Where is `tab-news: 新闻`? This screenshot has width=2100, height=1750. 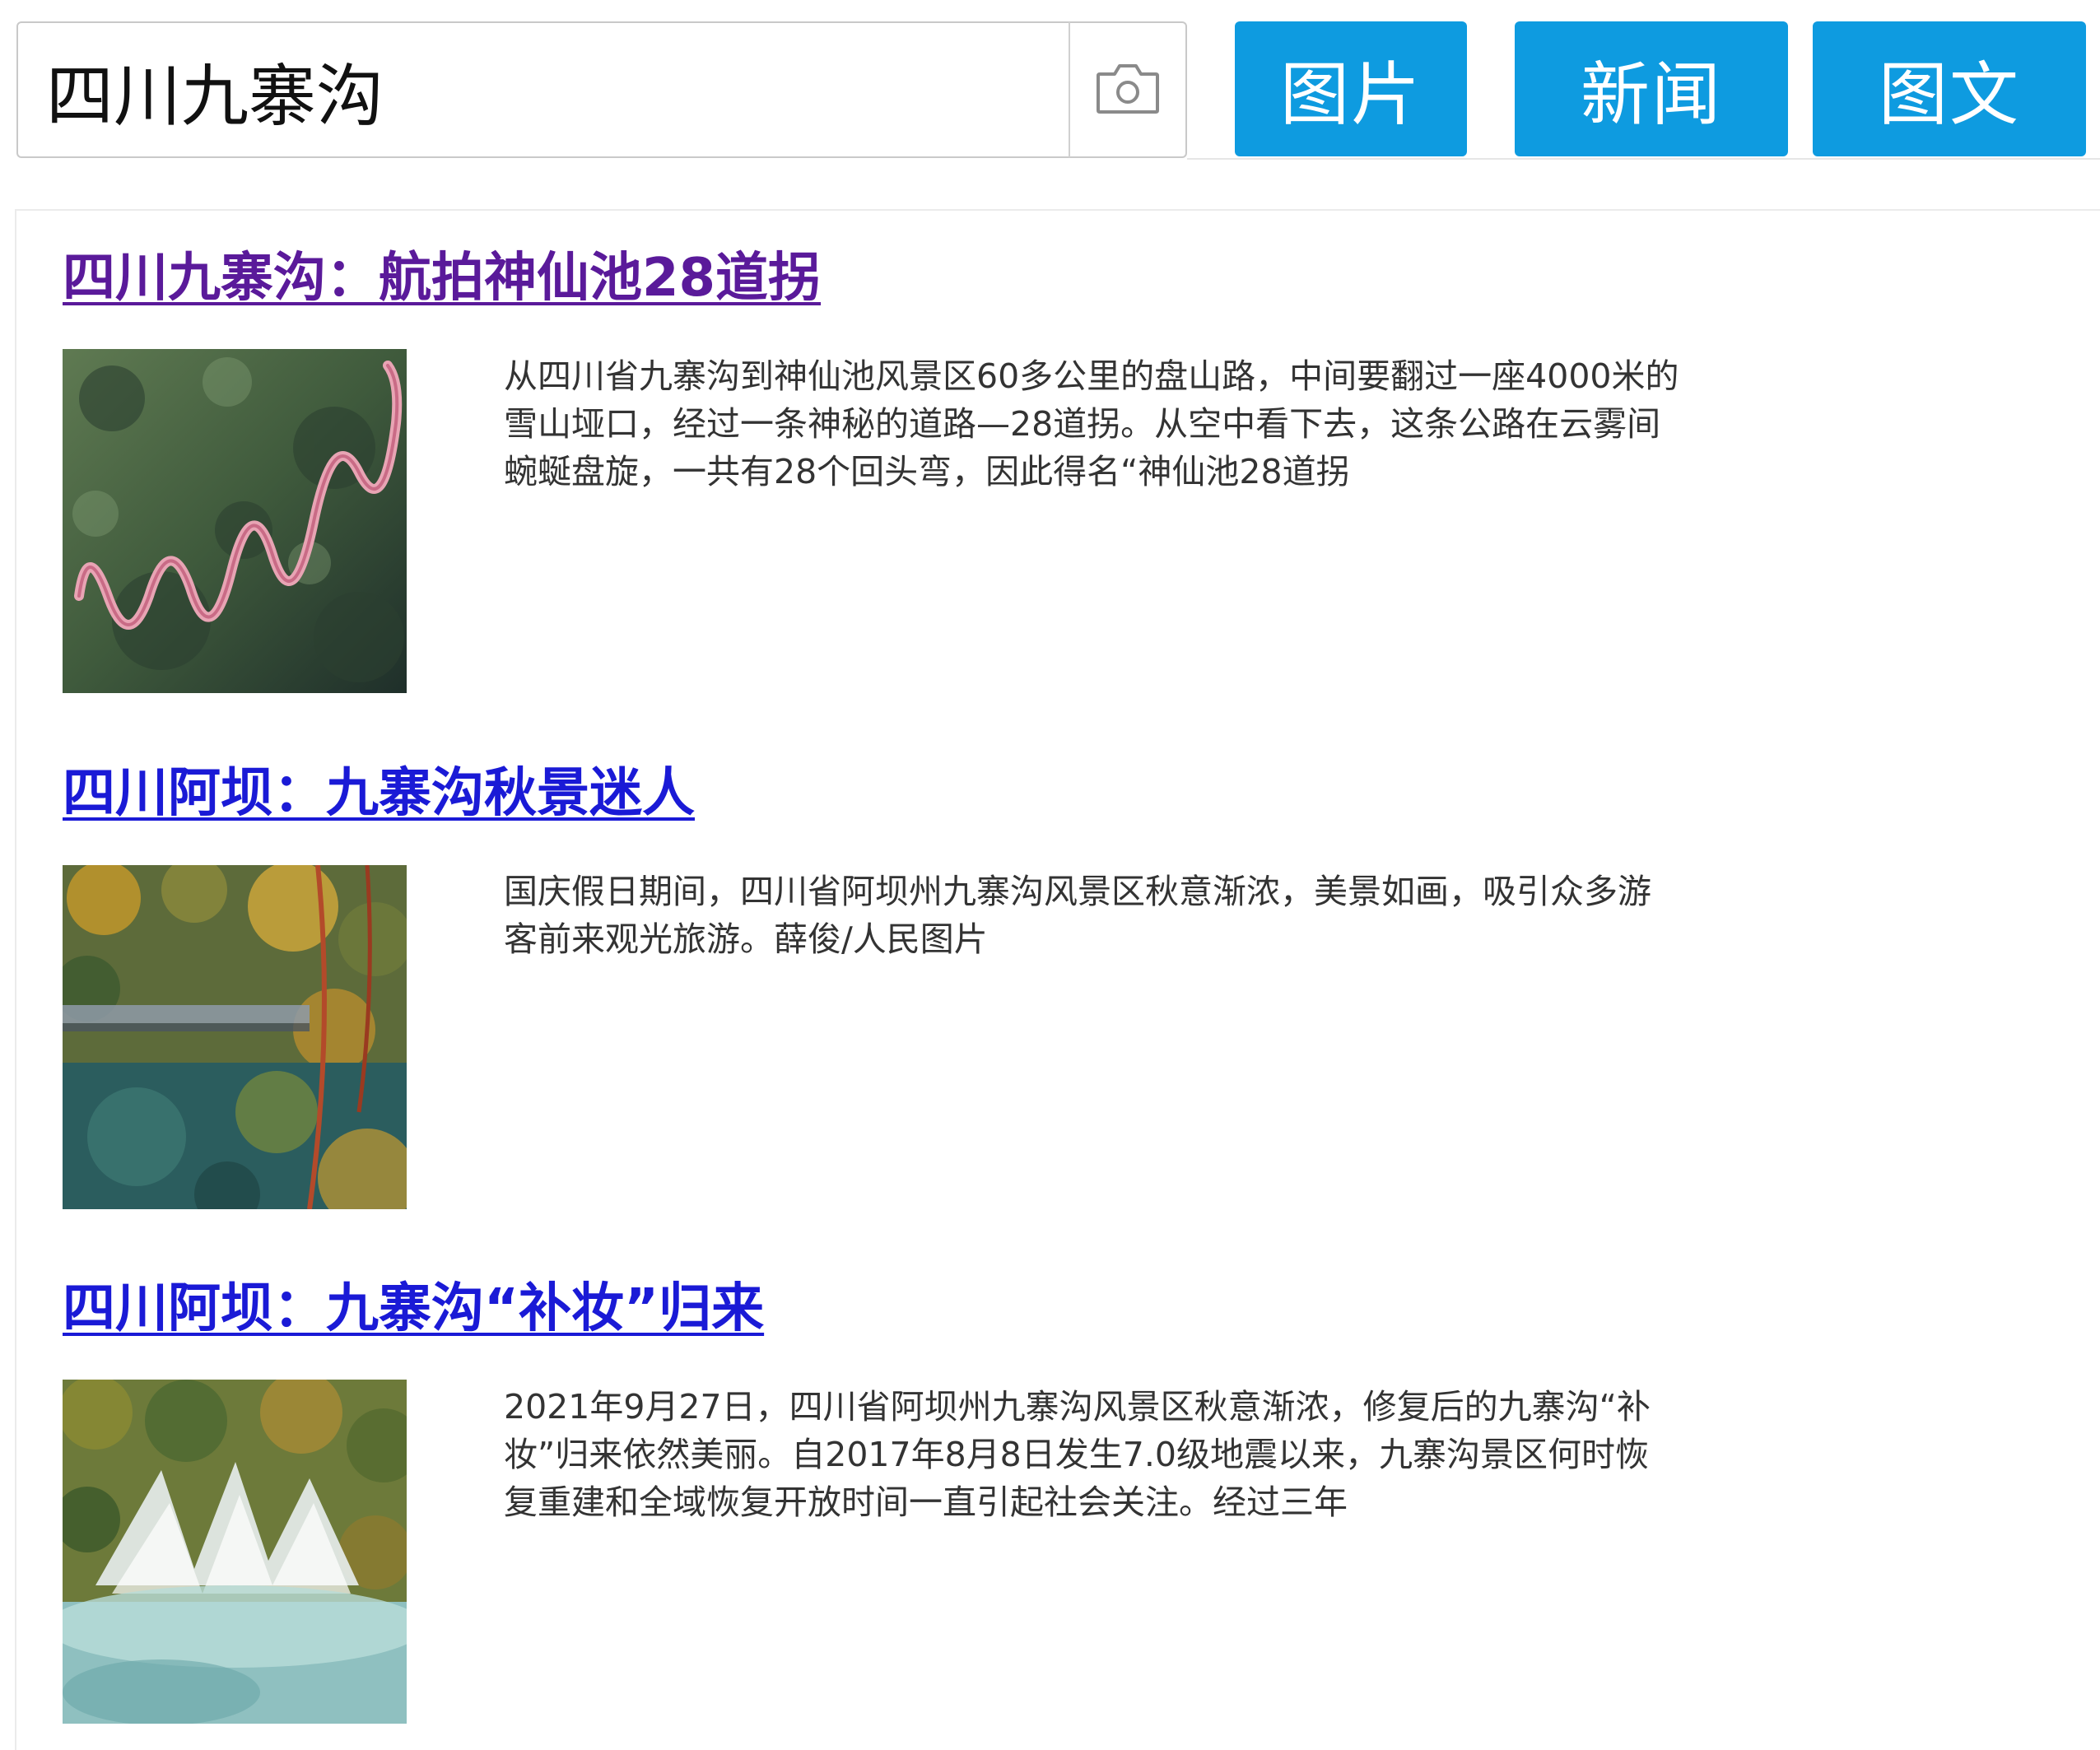 tab-news: 新闻 is located at coordinates (1651, 88).